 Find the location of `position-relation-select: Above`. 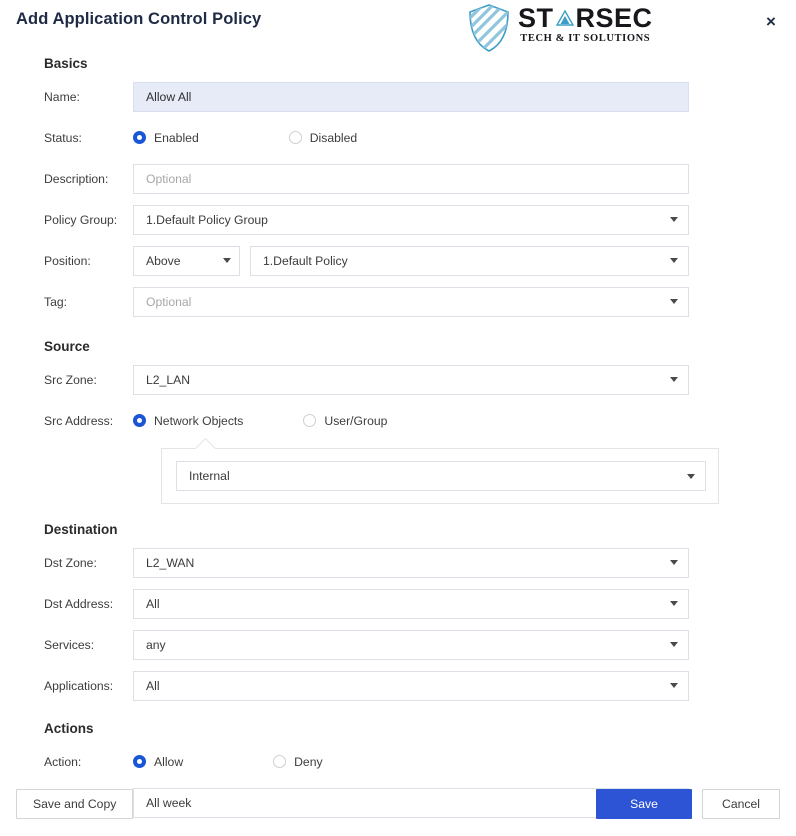

position-relation-select: Above is located at coordinates (186, 260).